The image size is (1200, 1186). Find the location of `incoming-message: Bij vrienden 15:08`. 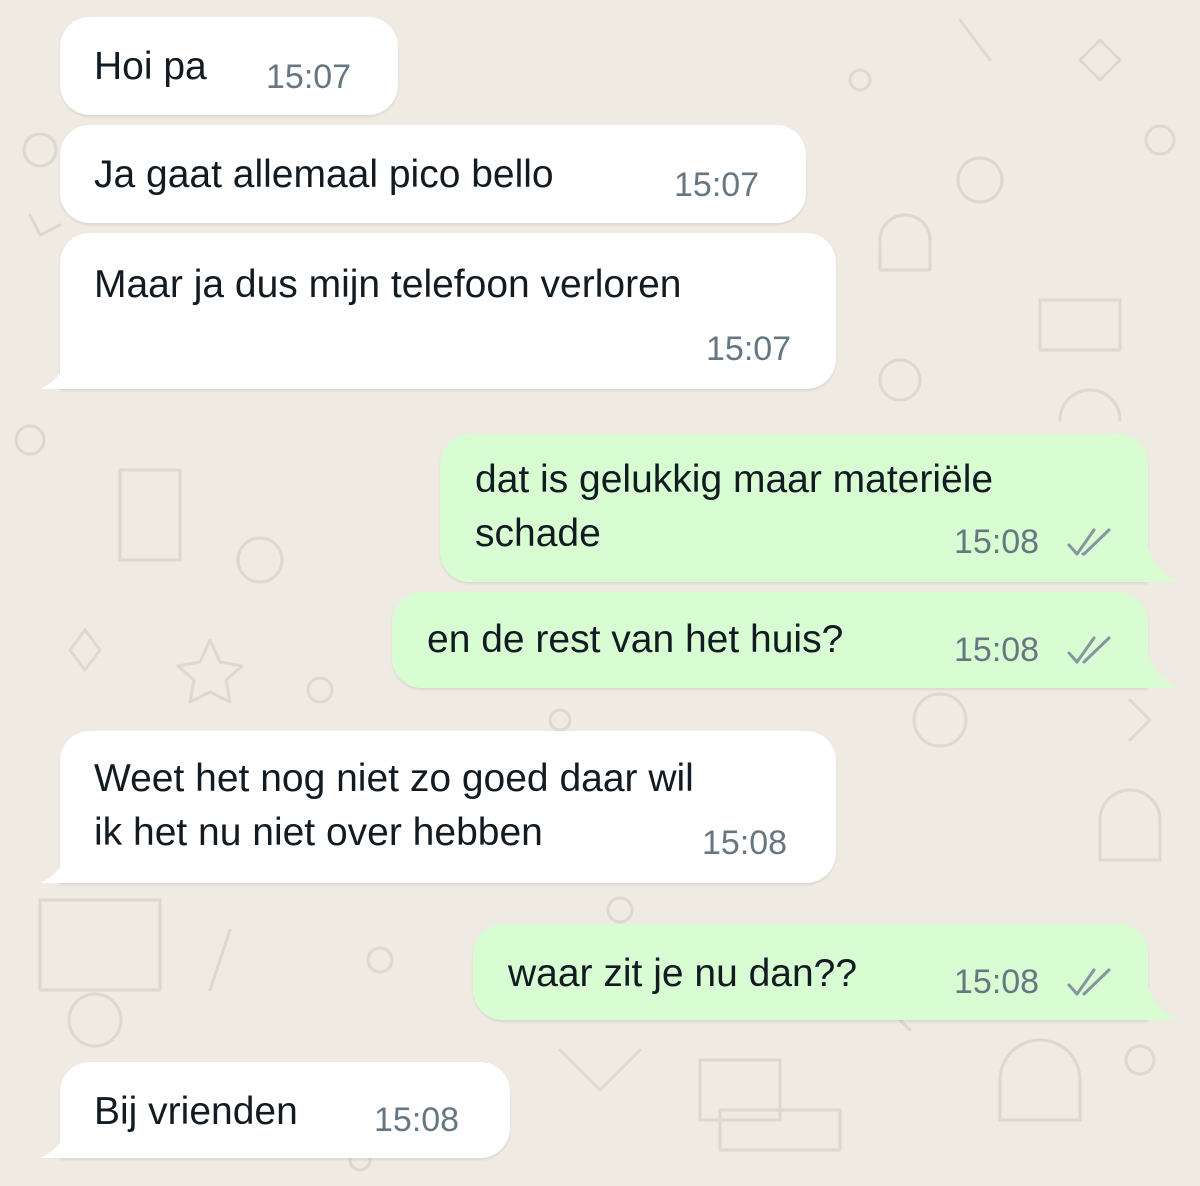

incoming-message: Bij vrienden 15:08 is located at coordinates (285, 1110).